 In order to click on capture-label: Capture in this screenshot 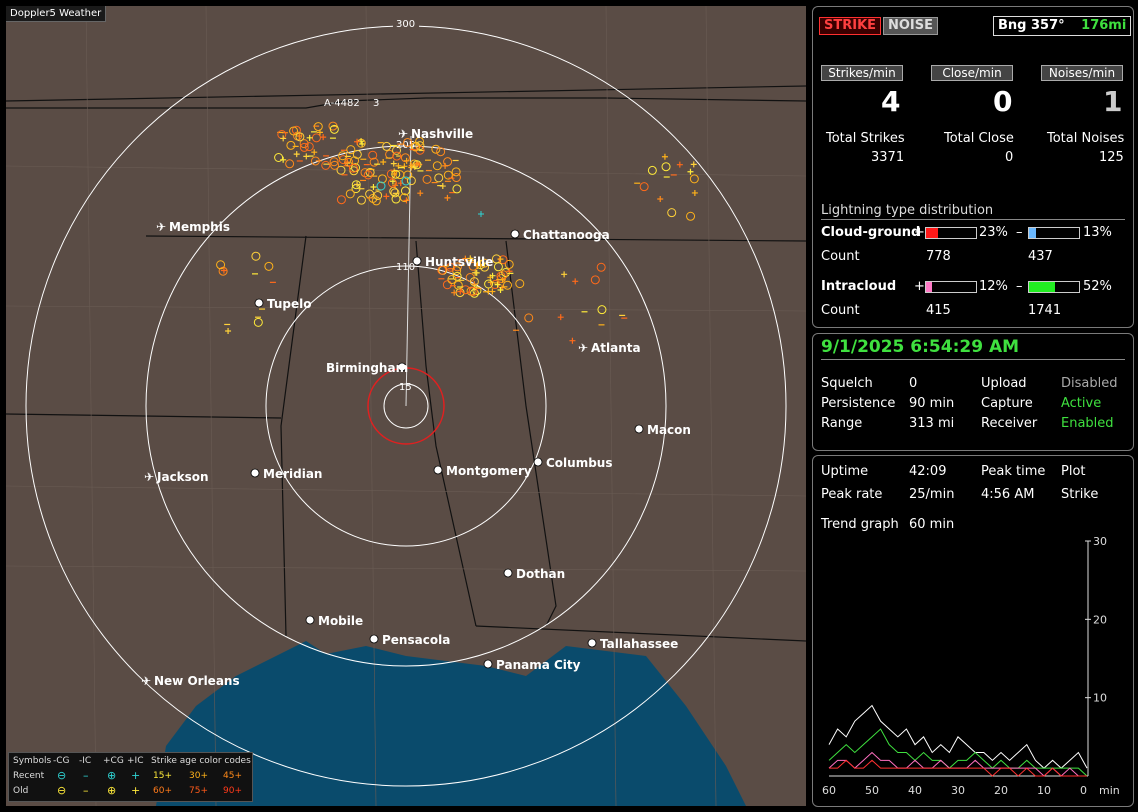, I will do `click(1007, 403)`.